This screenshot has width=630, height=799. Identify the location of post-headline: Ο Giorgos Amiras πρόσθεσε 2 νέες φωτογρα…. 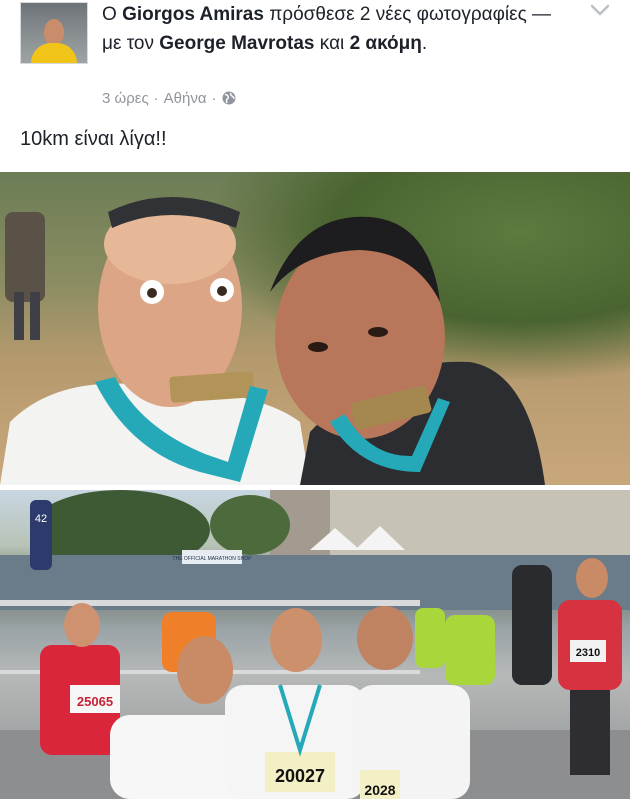
(337, 29).